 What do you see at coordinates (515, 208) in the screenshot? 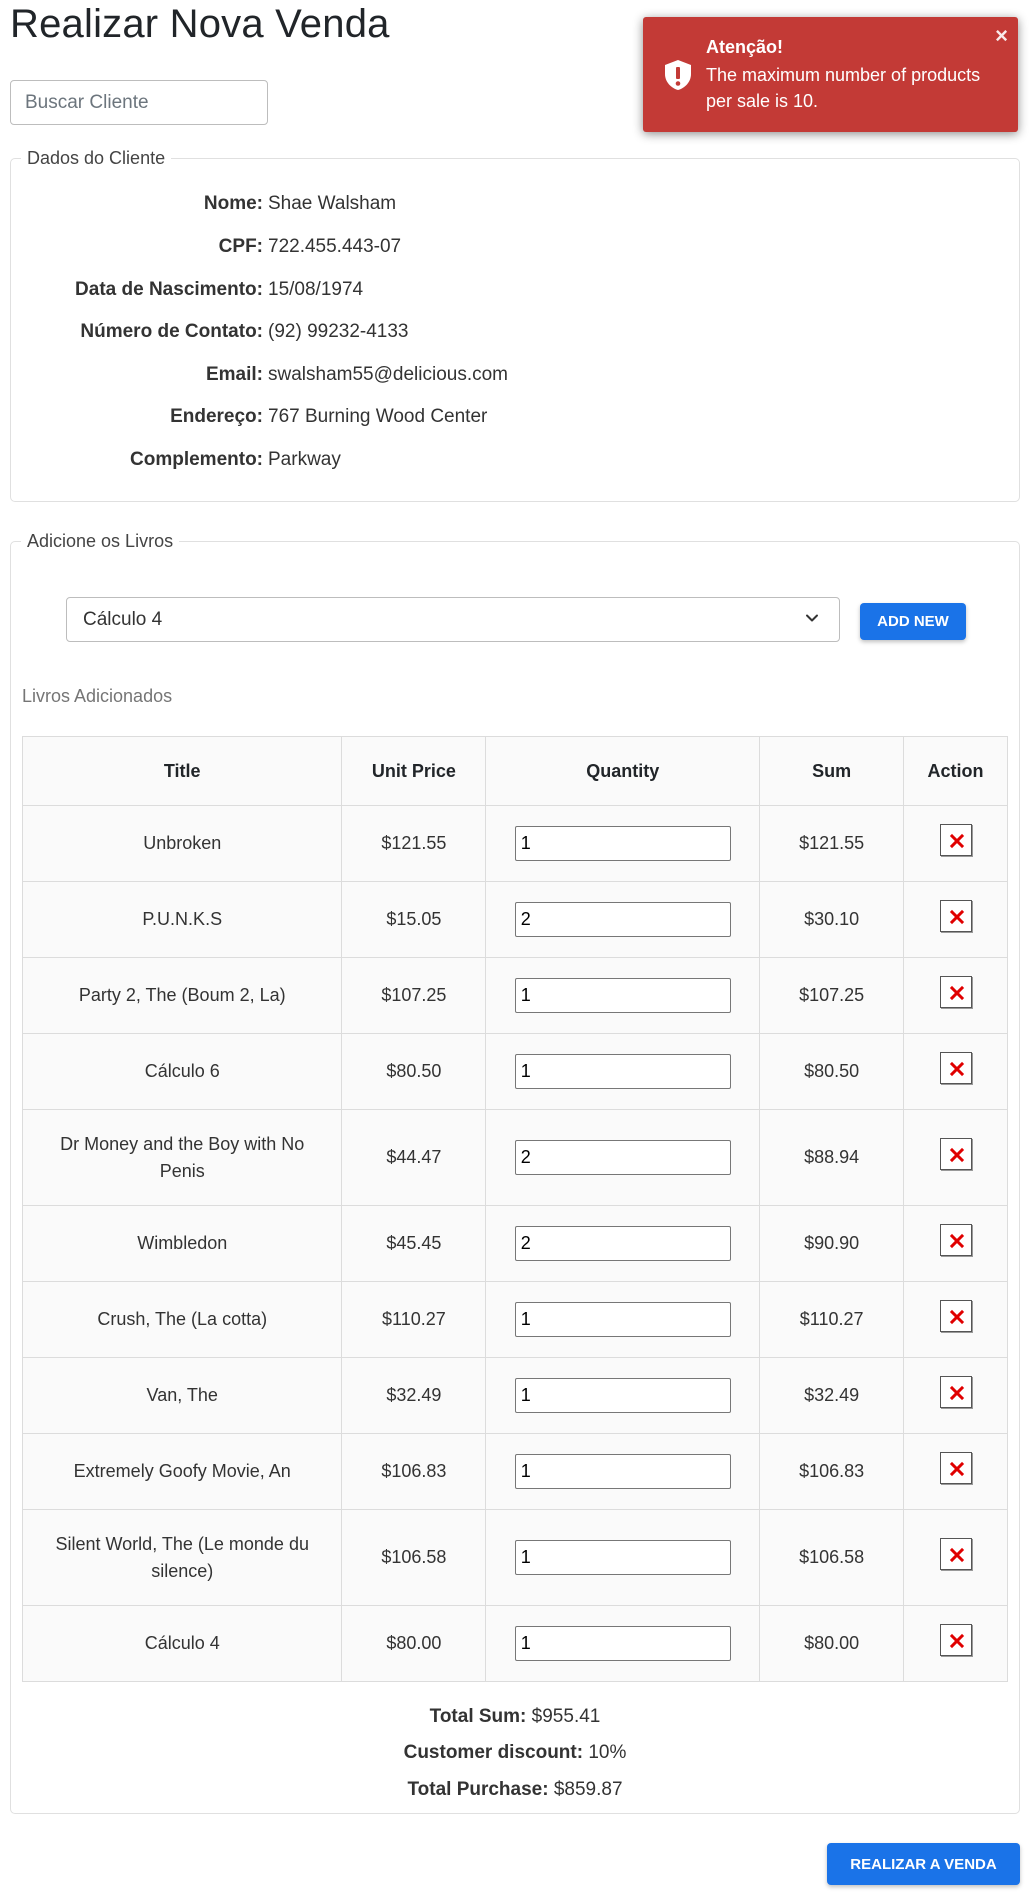
I see `client-field-name: Nome: Shae Walsham` at bounding box center [515, 208].